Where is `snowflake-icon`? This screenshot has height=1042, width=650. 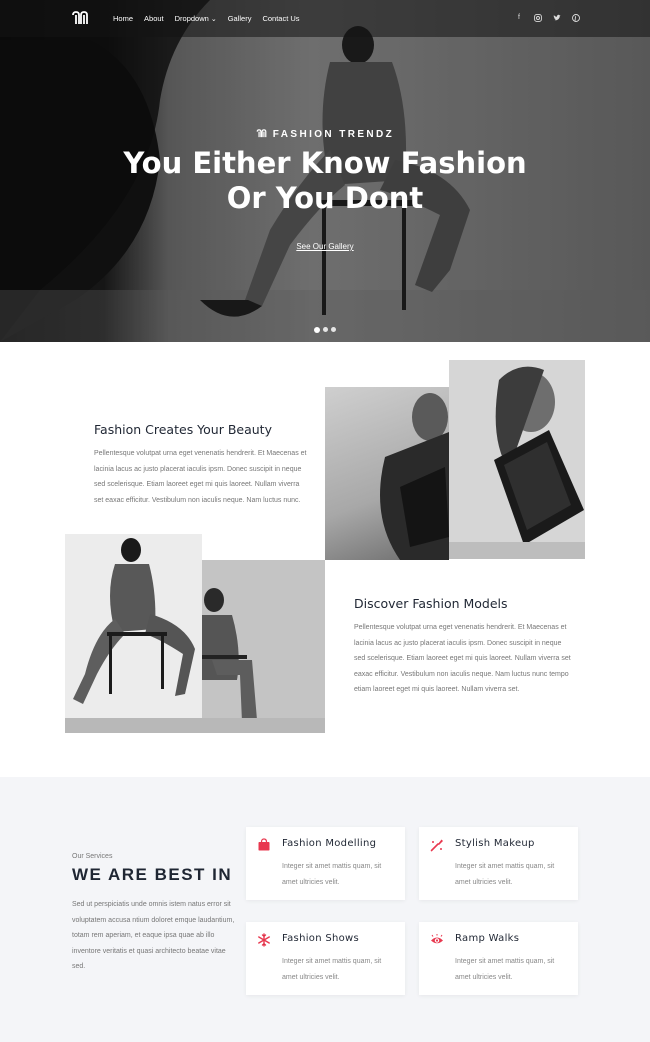 snowflake-icon is located at coordinates (264, 940).